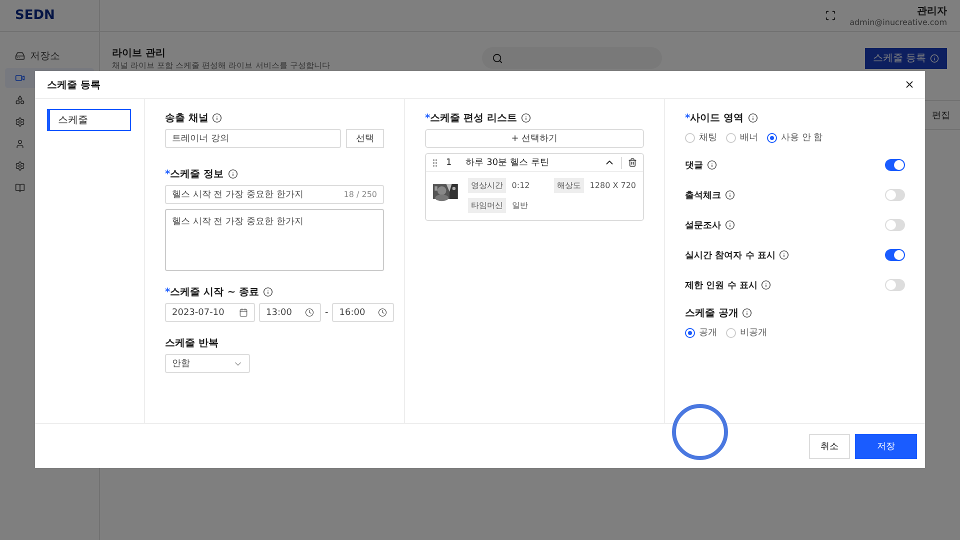  Describe the element at coordinates (221, 65) in the screenshot. I see `page-description: 채널 라이브 포함 스케줄 편성해 라이브 서비스를 구성합니다` at that location.